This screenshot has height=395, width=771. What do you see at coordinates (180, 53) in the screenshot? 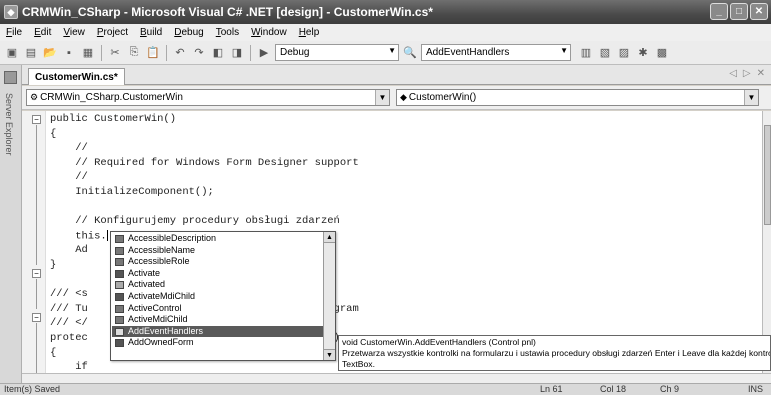
I see `undo-icon: ↶` at bounding box center [180, 53].